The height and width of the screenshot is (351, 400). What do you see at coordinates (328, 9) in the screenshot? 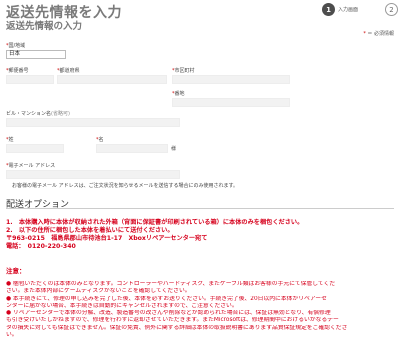
I see `step-1-circle: 1` at bounding box center [328, 9].